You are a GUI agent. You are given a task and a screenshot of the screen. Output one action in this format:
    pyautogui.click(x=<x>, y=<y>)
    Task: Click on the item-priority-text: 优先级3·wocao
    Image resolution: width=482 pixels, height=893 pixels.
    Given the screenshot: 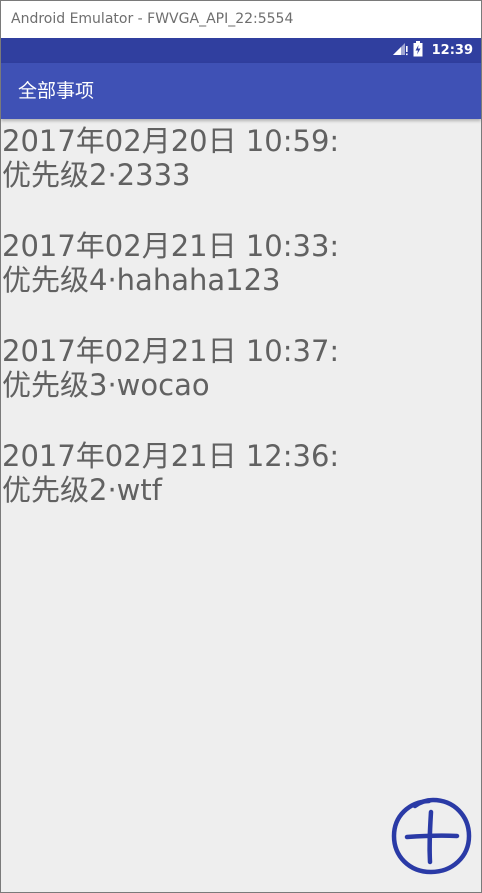 What is the action you would take?
    pyautogui.click(x=106, y=385)
    